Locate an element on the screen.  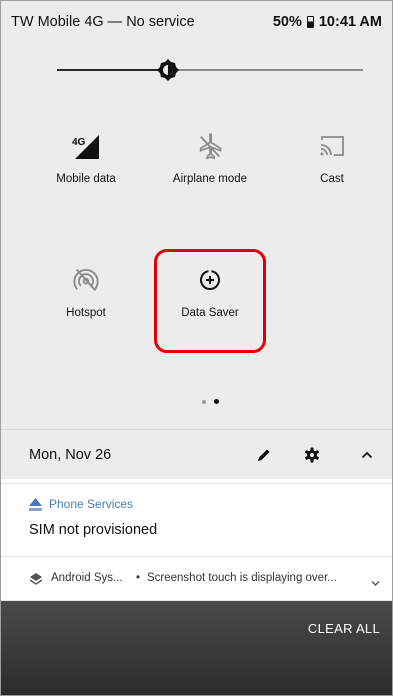
tile-label: Airplane mode is located at coordinates (210, 179).